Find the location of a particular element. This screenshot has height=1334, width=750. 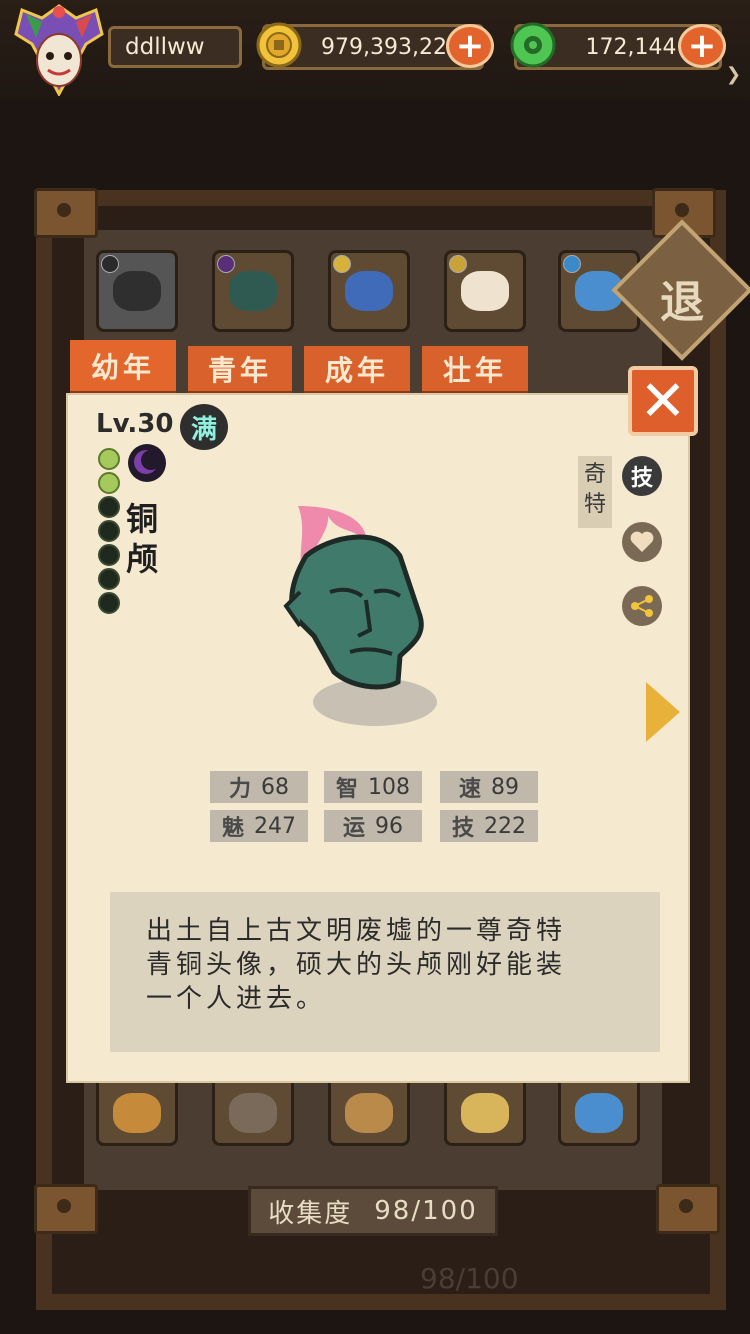

stat-charm: 魅 247 is located at coordinates (259, 826).